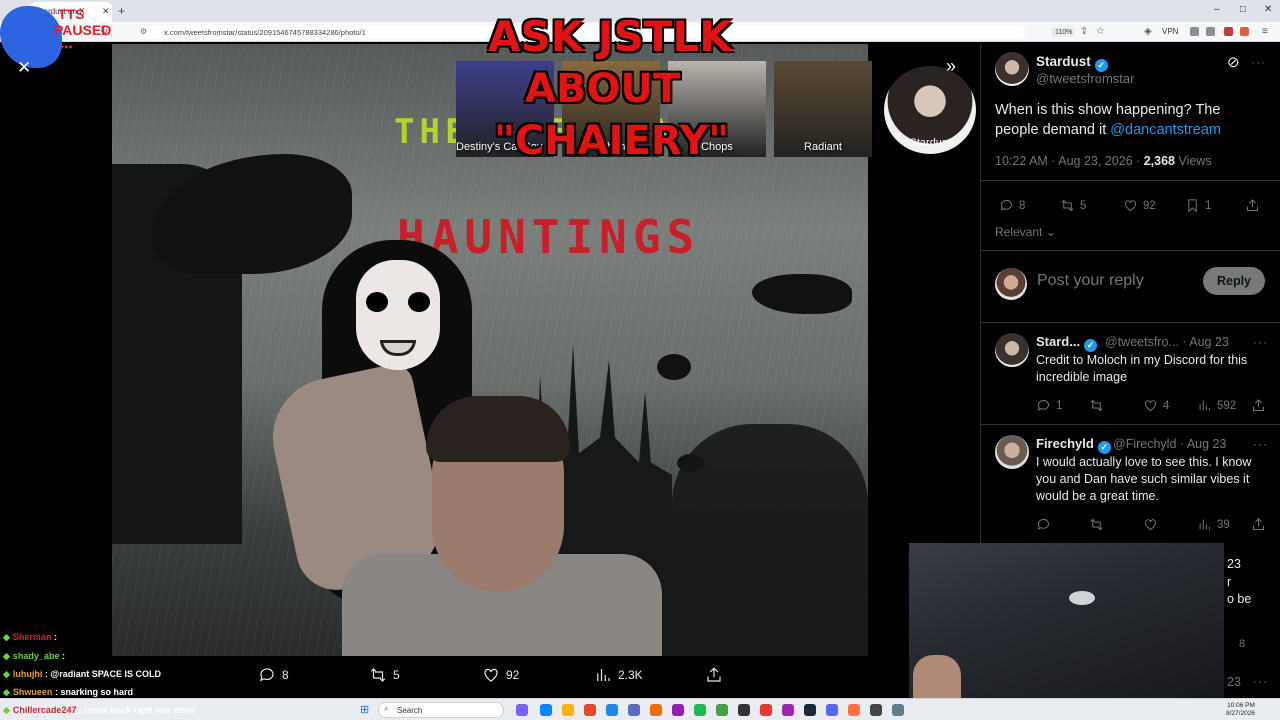  I want to click on media-views-button: 2.3K, so click(618, 675).